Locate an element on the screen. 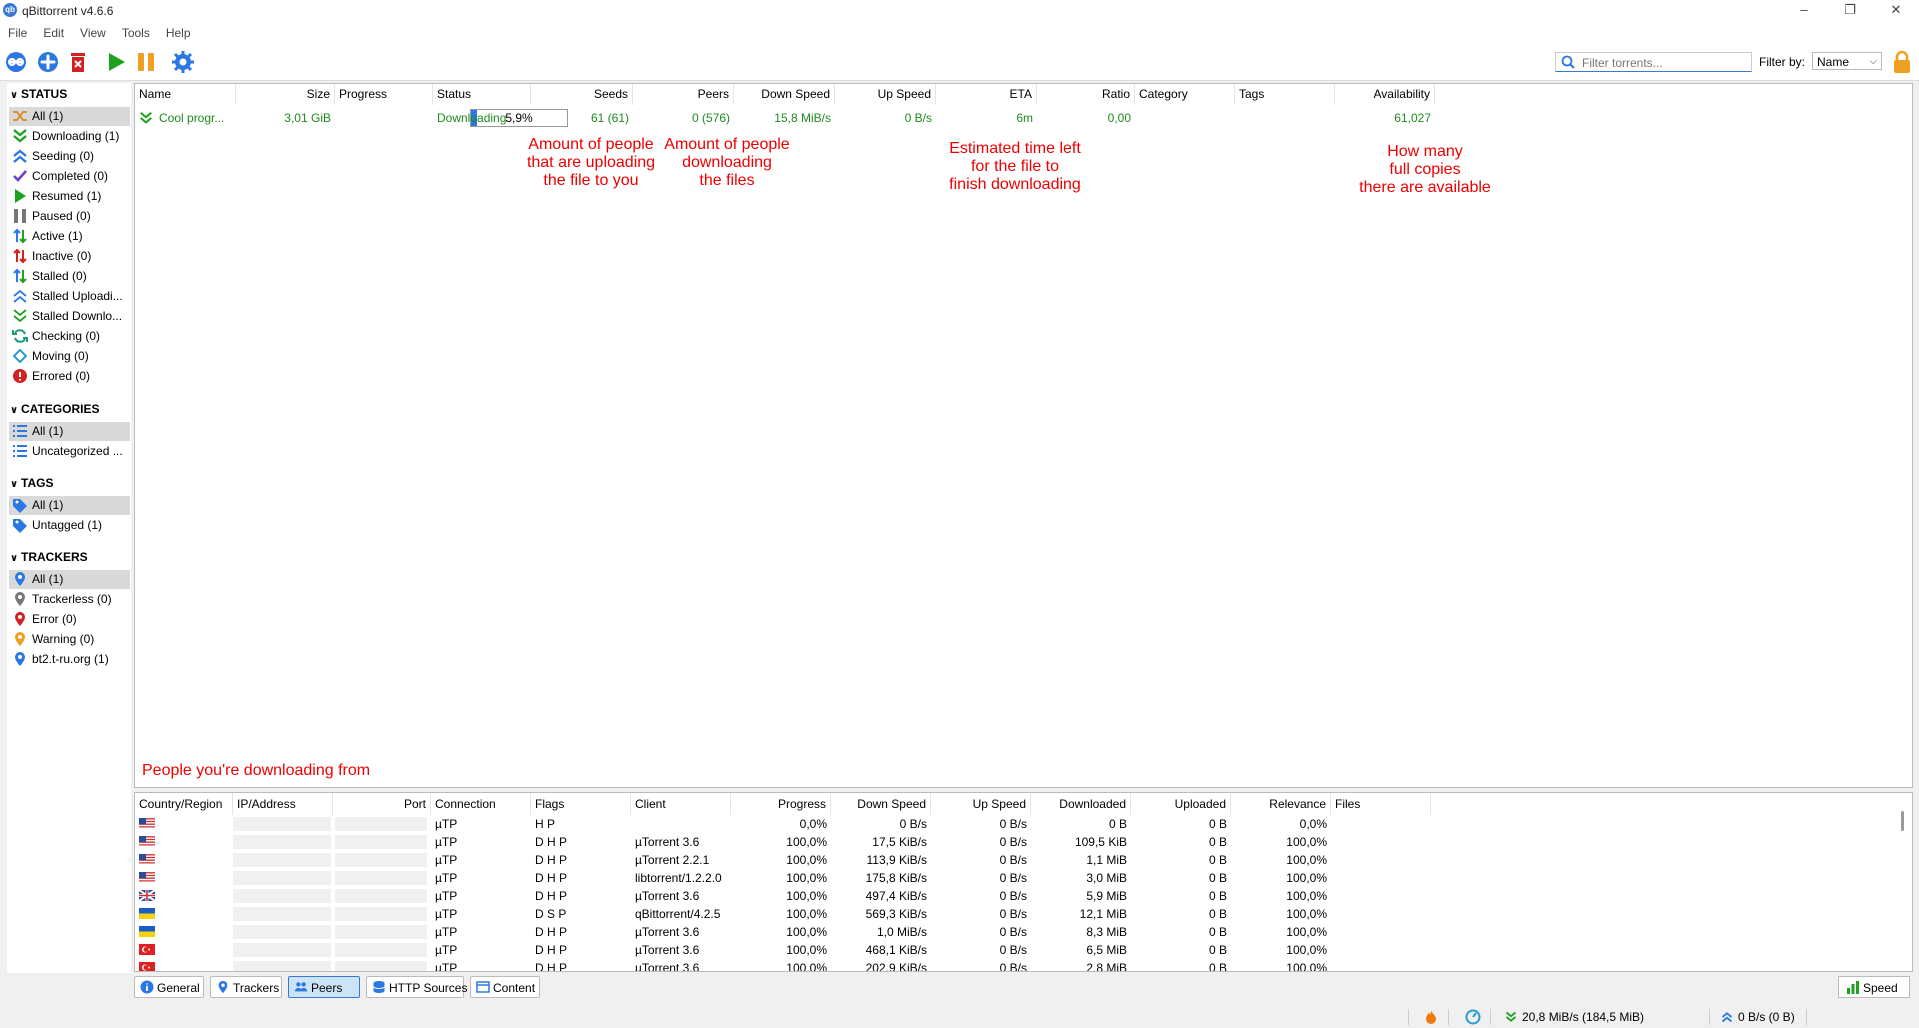 The image size is (1919, 1028). add-torrent-file-icon is located at coordinates (48, 62).